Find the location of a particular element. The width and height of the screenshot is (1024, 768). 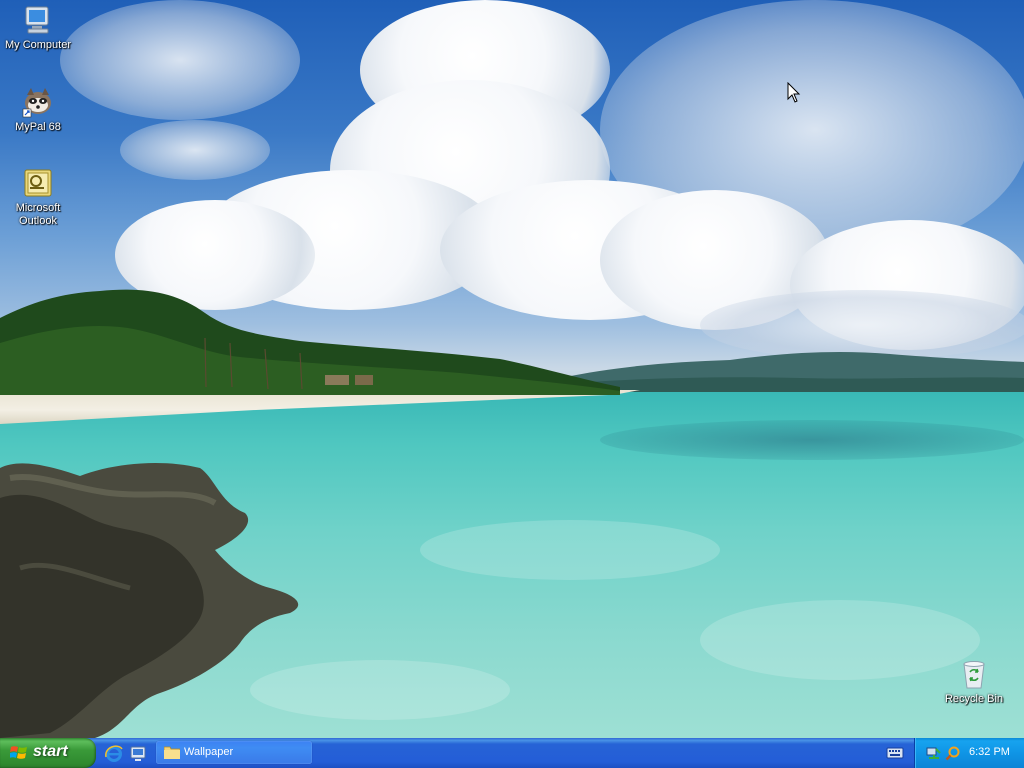

keyboard-icon is located at coordinates (895, 753).